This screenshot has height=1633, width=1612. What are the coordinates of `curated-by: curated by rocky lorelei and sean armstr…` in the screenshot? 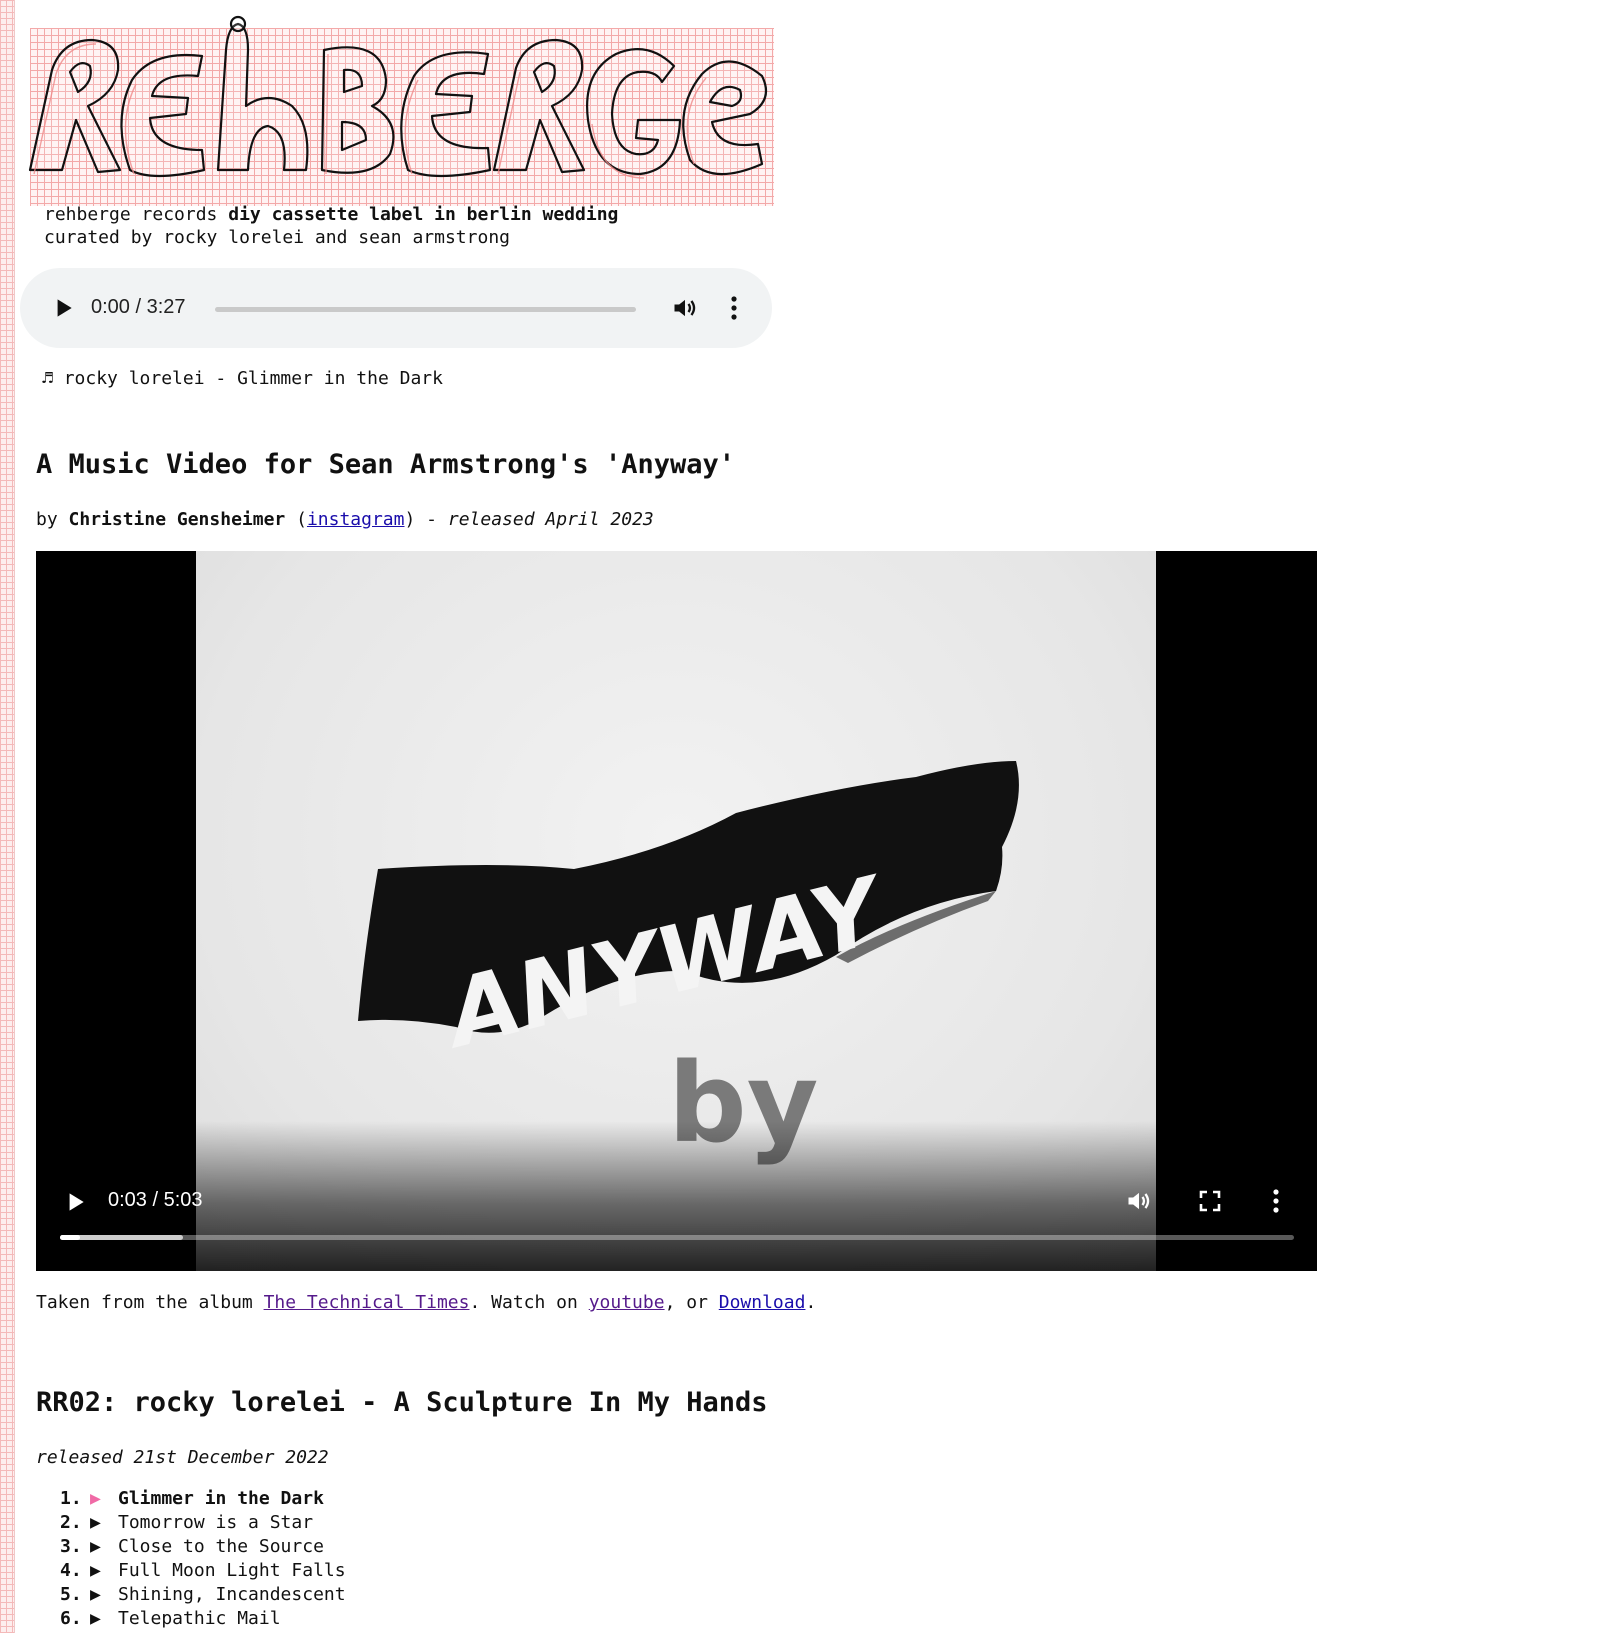 It's located at (277, 237).